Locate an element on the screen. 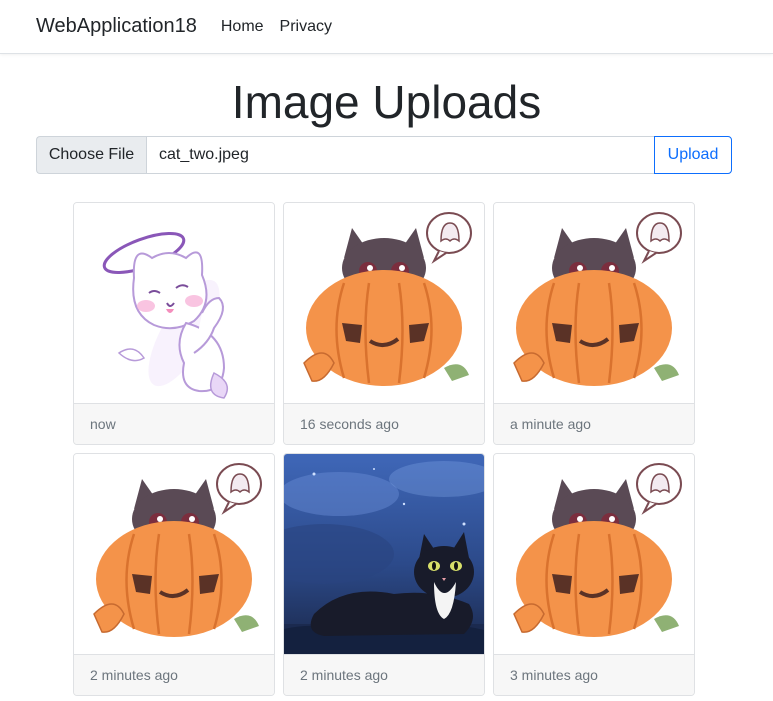  nav-link-home: Home is located at coordinates (242, 27).